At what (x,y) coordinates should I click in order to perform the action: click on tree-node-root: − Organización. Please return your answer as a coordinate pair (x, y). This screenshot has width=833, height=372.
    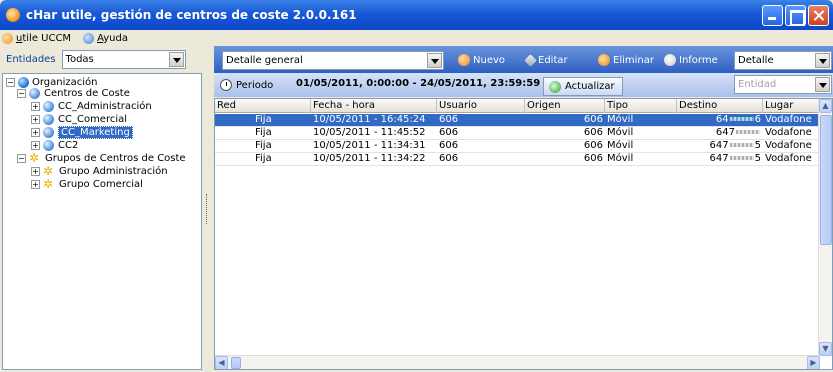
    Looking at the image, I should click on (52, 82).